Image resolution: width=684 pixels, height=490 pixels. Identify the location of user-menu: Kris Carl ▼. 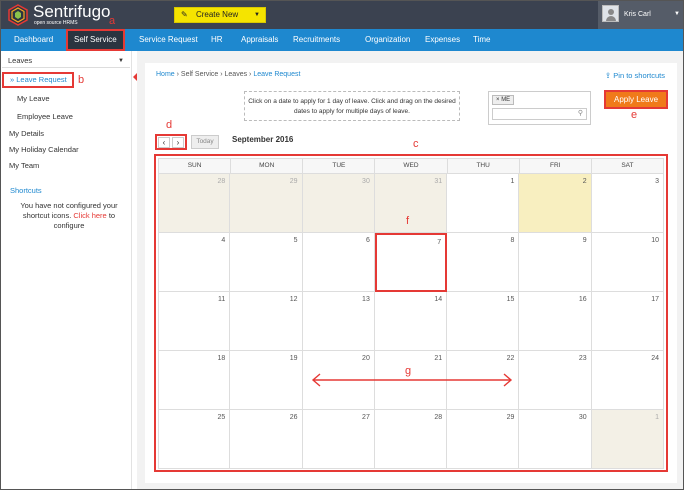
(640, 15).